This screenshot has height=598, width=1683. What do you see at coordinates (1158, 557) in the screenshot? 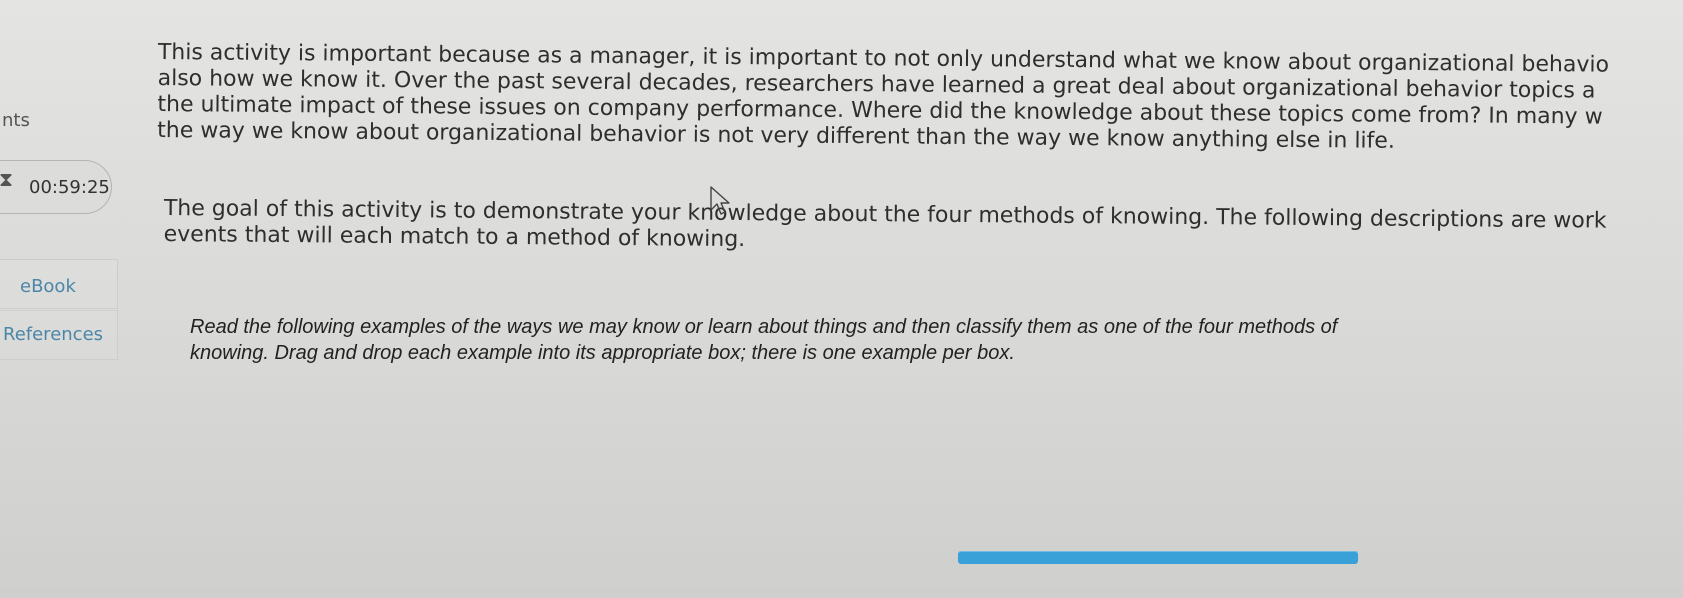
I see `progress-bar` at bounding box center [1158, 557].